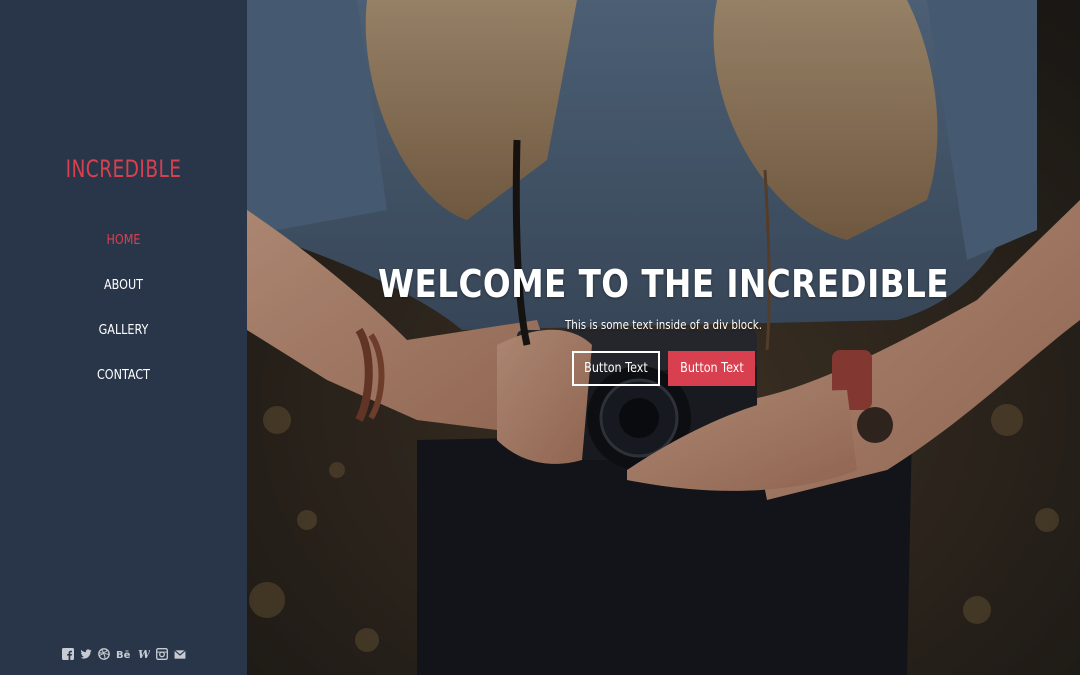 This screenshot has width=1080, height=675. I want to click on main-nav: HOME ABOUT GALLERY CONTACT, so click(123, 323).